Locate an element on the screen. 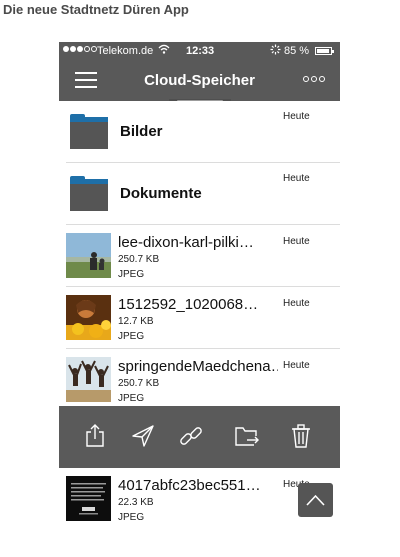  link-icon is located at coordinates (191, 436).